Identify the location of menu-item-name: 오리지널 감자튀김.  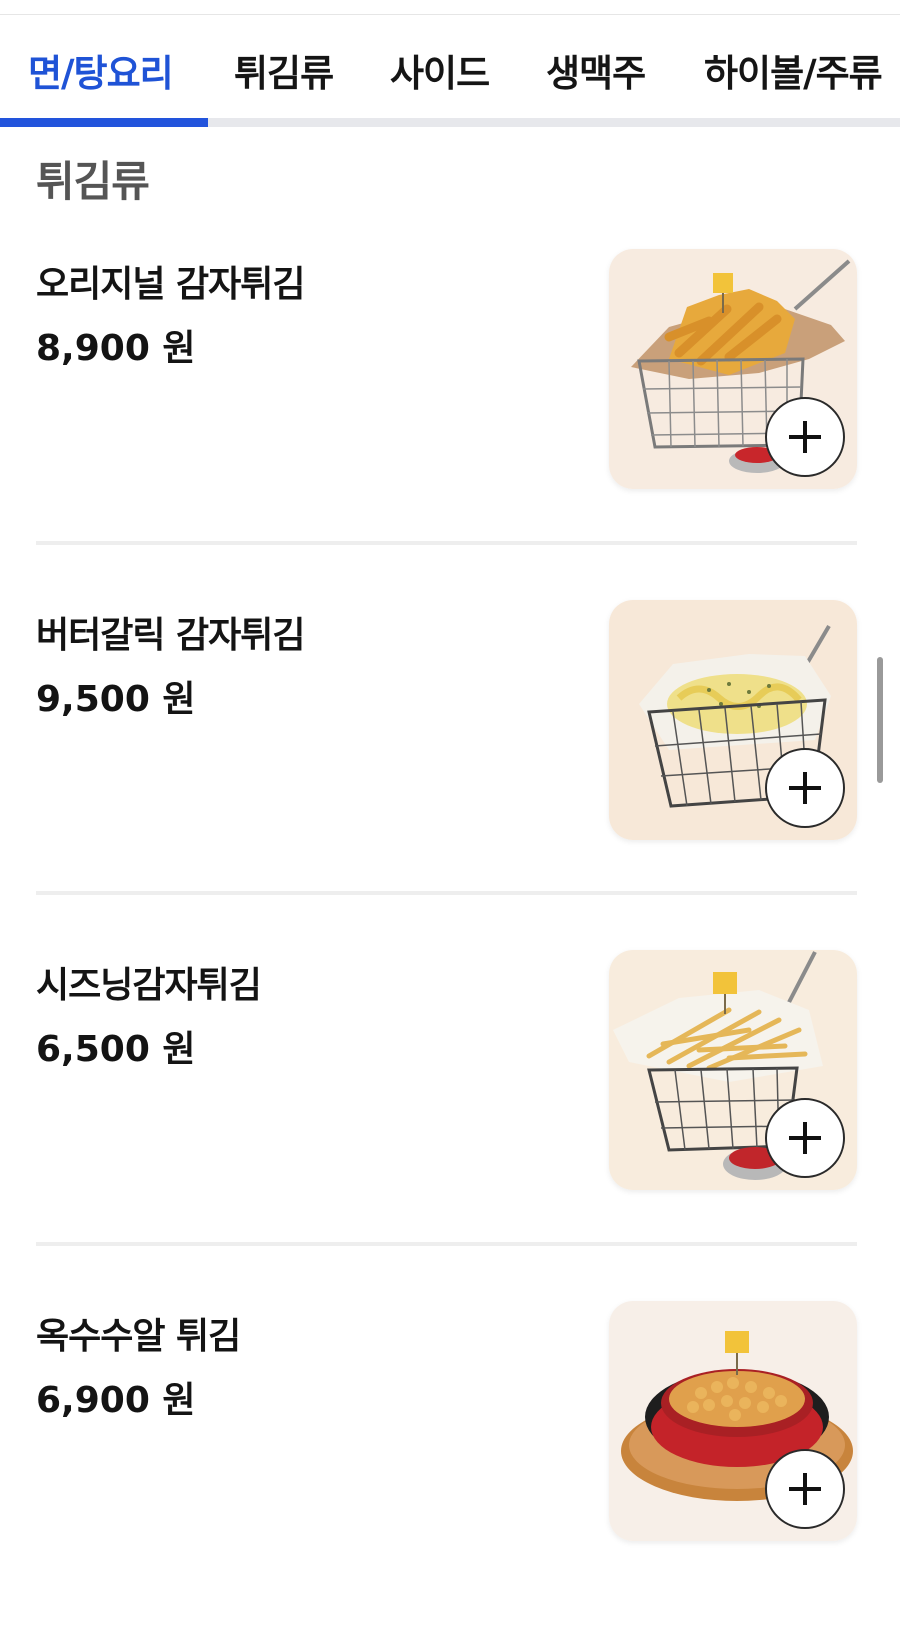
(170, 284).